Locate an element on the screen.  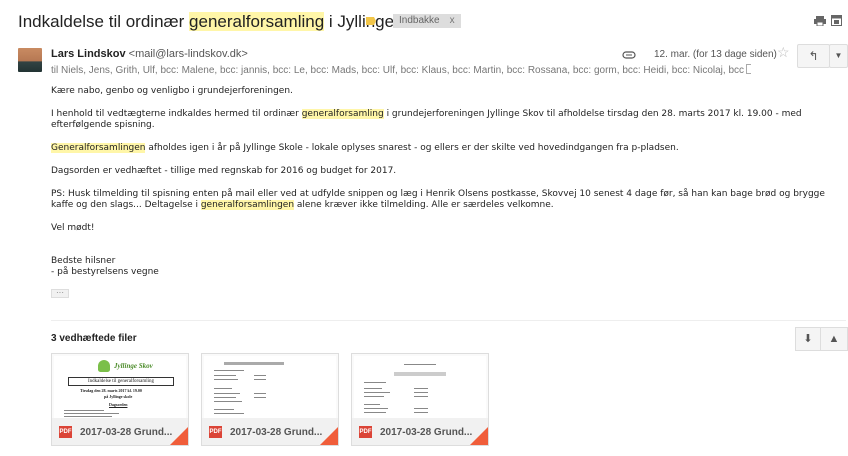
print-icon is located at coordinates (820, 21).